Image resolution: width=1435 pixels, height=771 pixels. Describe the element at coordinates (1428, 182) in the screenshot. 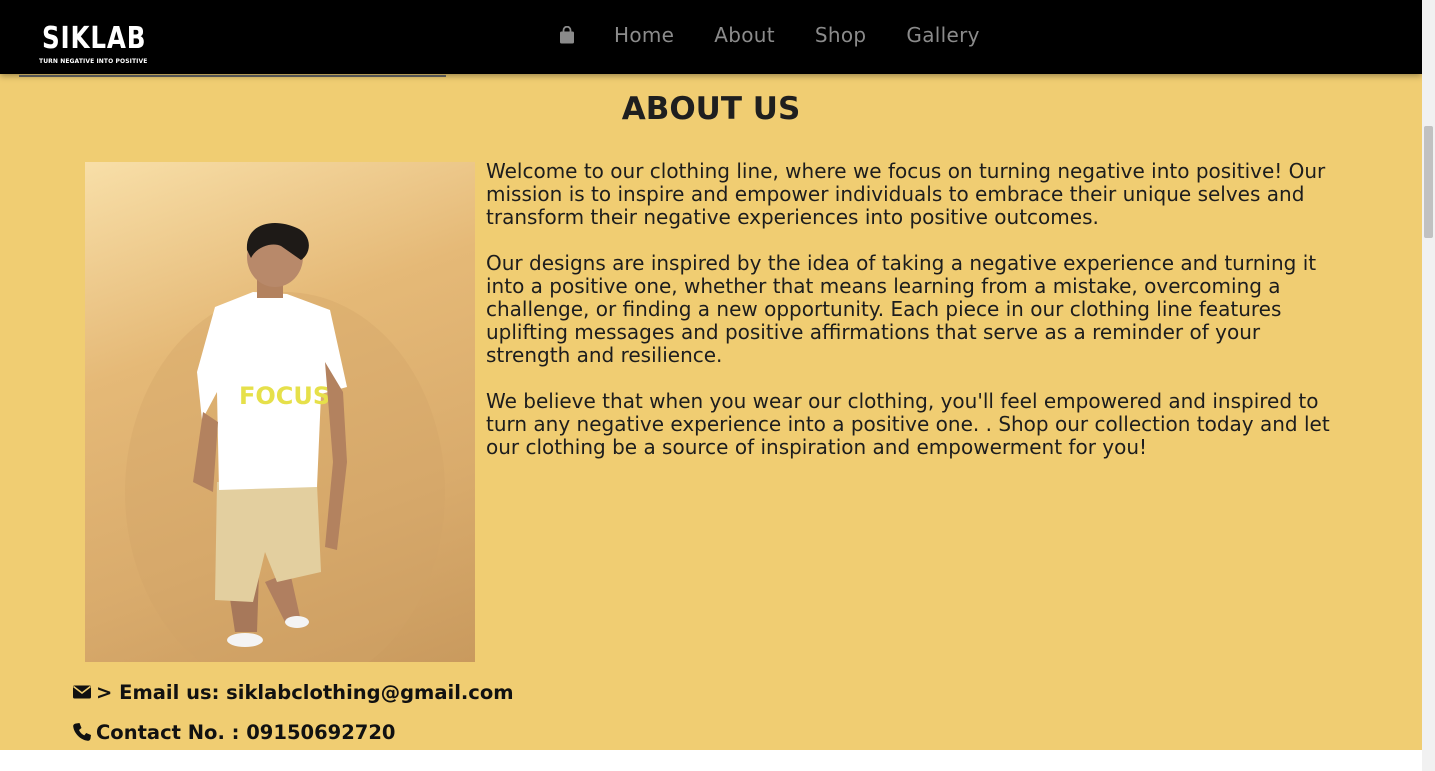

I see `scrollbar-thumb` at that location.